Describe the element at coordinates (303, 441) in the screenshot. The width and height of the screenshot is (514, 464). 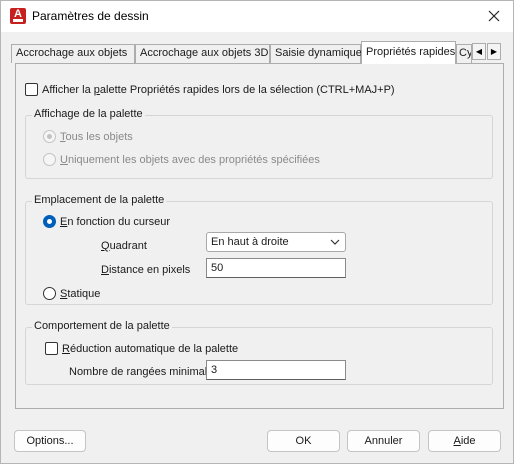
I see `ok-button: OK` at that location.